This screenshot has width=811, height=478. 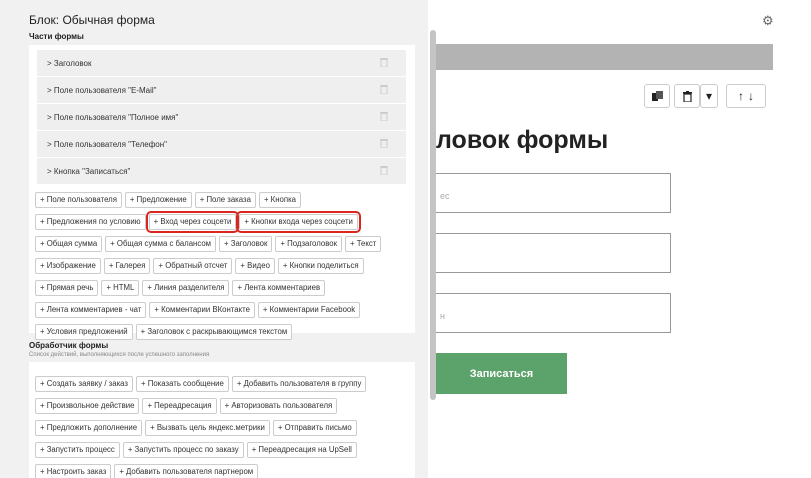 I want to click on block-toolbar: ▾ ↑ ↓, so click(x=705, y=96).